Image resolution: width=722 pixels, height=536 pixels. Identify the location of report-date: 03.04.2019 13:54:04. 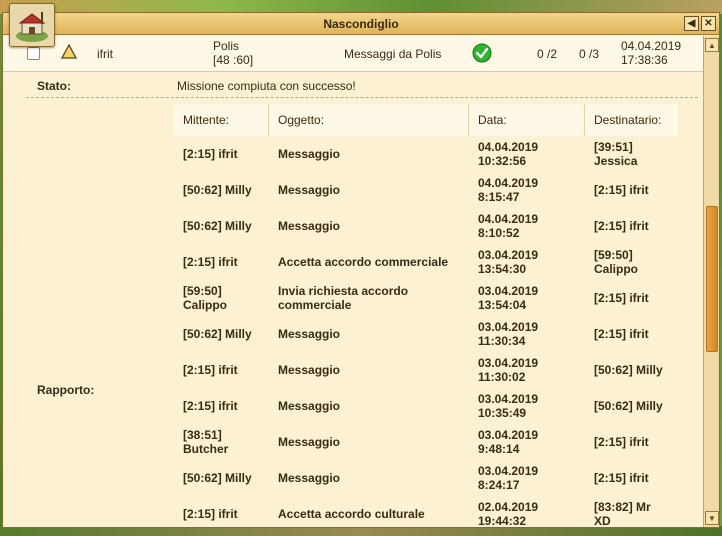
(508, 298).